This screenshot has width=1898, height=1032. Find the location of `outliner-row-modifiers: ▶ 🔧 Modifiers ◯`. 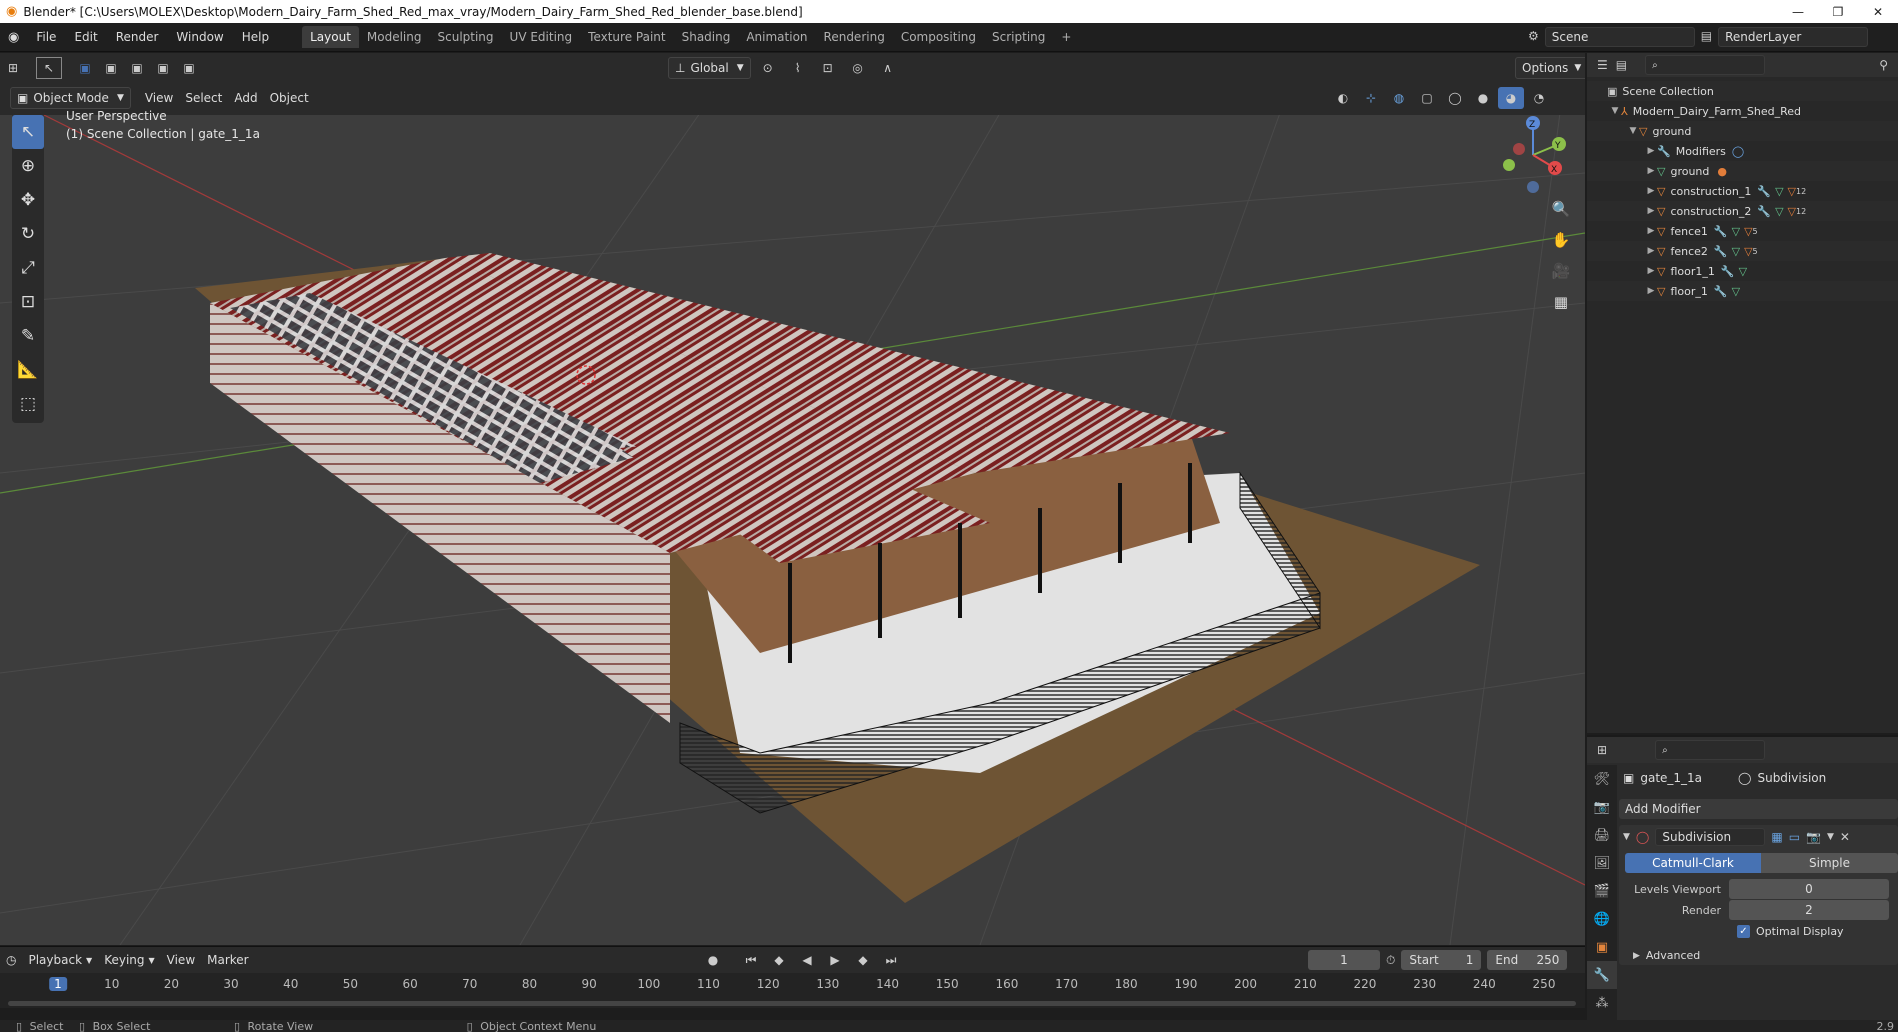

outliner-row-modifiers: ▶ 🔧 Modifiers ◯ is located at coordinates (1742, 151).